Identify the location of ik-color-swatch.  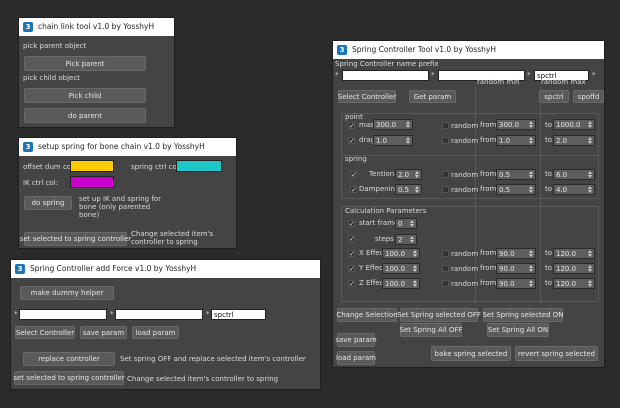
(92, 182).